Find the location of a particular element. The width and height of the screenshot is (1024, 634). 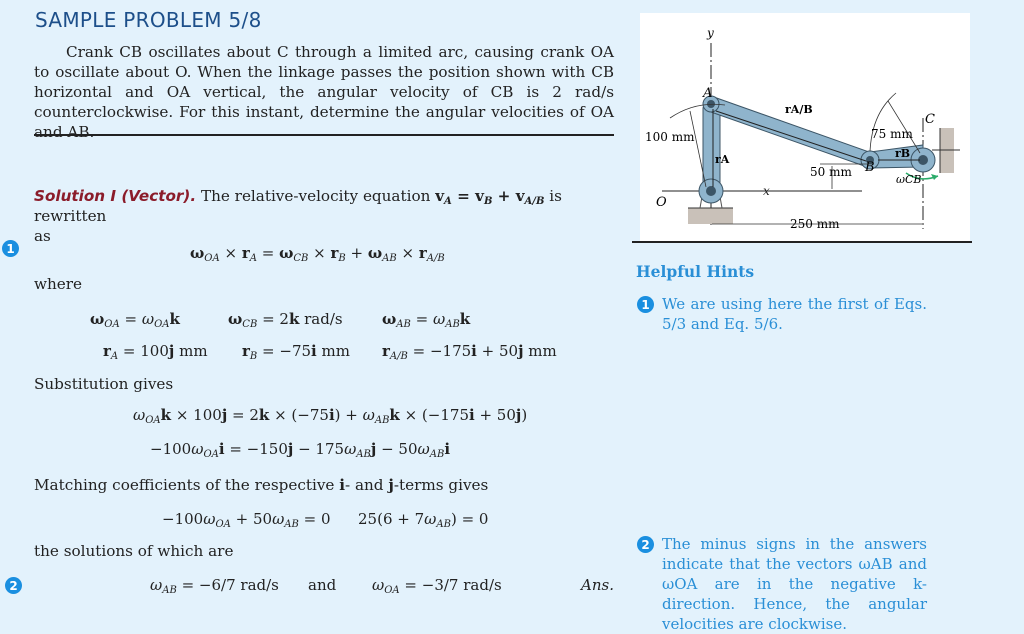

hint-marker-2: 2 is located at coordinates (13, 585).